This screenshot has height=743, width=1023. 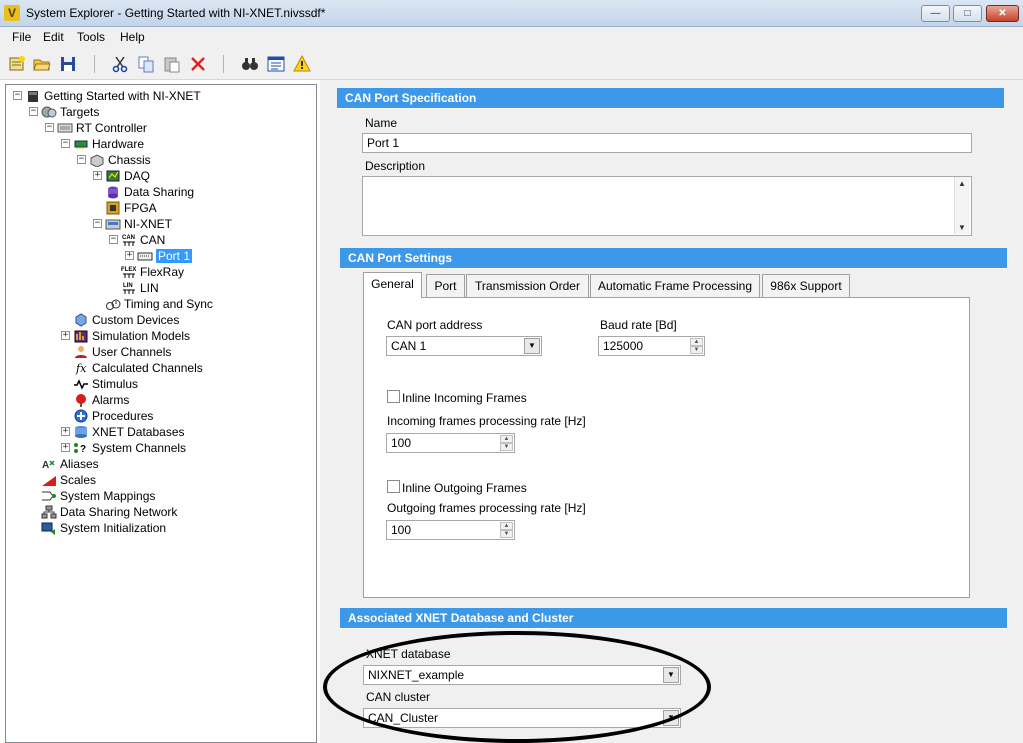 I want to click on inline-incoming-checkbox, so click(x=393, y=396).